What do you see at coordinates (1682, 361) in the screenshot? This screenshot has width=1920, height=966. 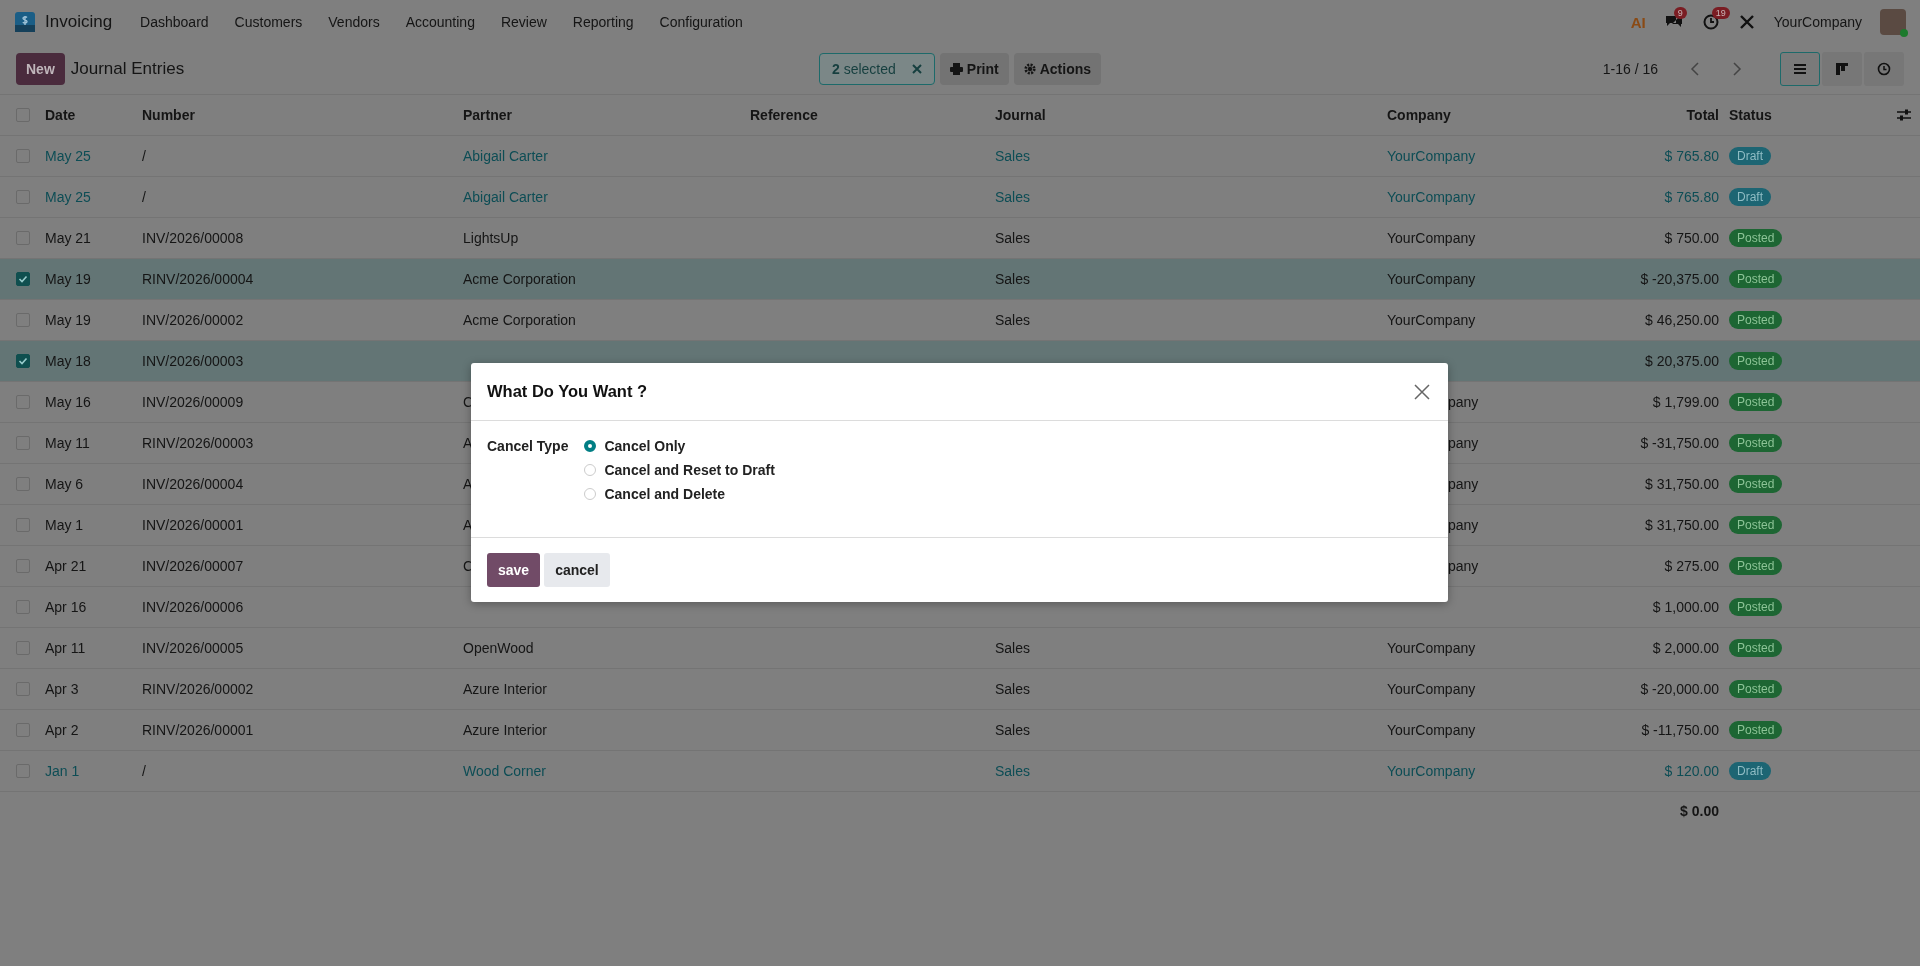 I see `table-cell: $ 20,375.00` at bounding box center [1682, 361].